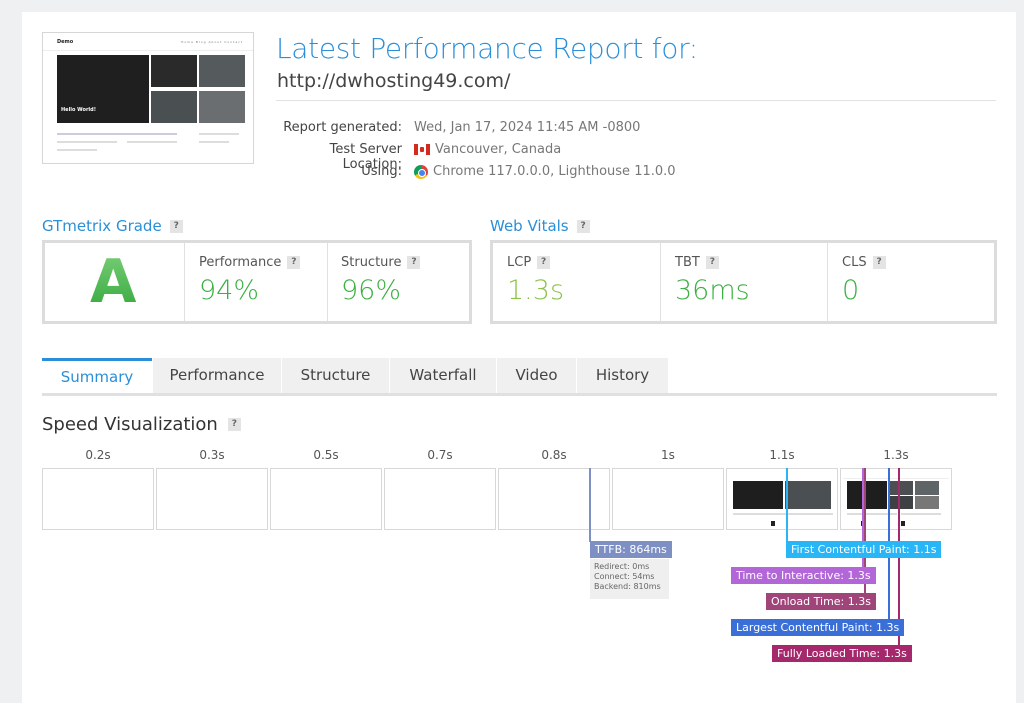 The width and height of the screenshot is (1024, 703). I want to click on timeline-tick: 0.3s, so click(212, 455).